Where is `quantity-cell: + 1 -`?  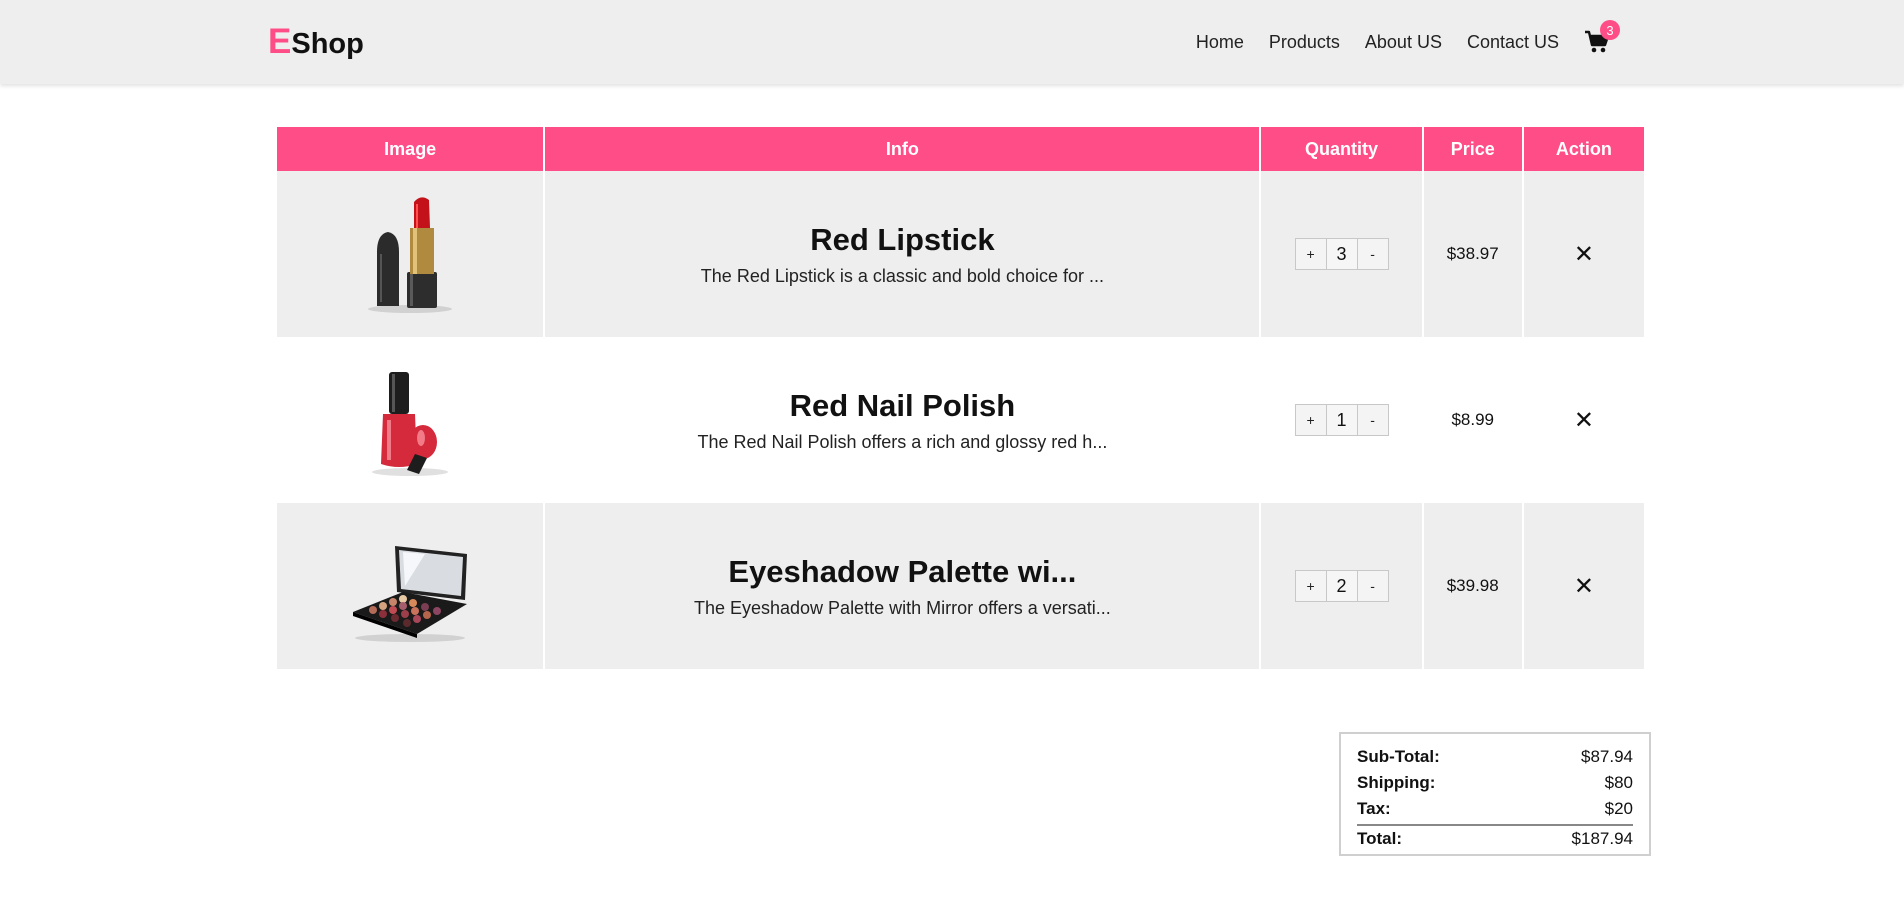
quantity-cell: + 1 - is located at coordinates (1340, 420).